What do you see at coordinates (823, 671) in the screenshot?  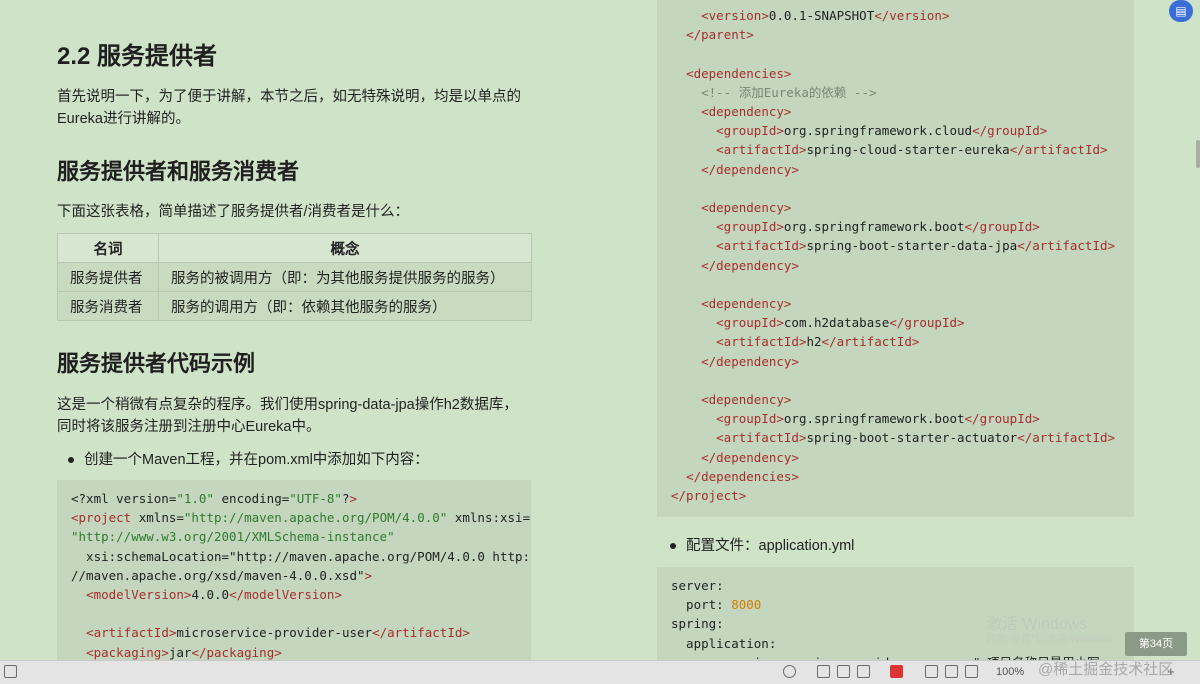 I see `single-page-icon` at bounding box center [823, 671].